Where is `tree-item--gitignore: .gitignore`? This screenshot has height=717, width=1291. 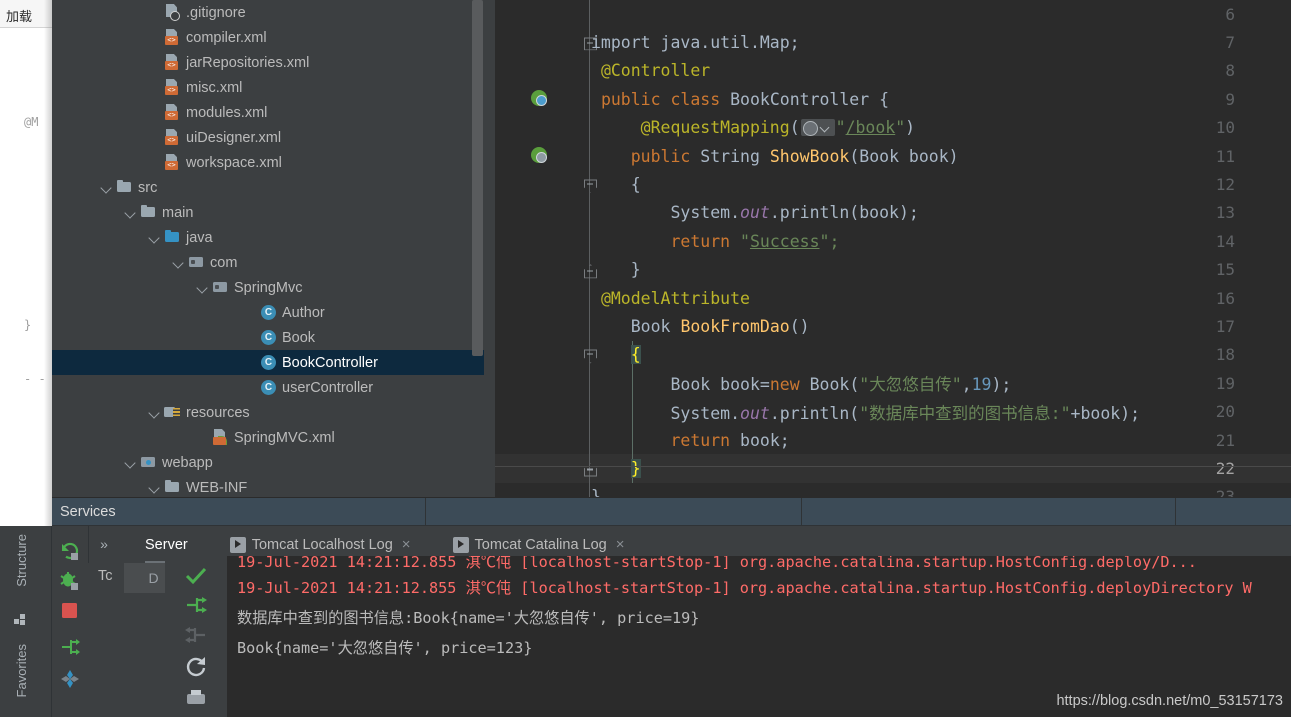 tree-item--gitignore: .gitignore is located at coordinates (268, 12).